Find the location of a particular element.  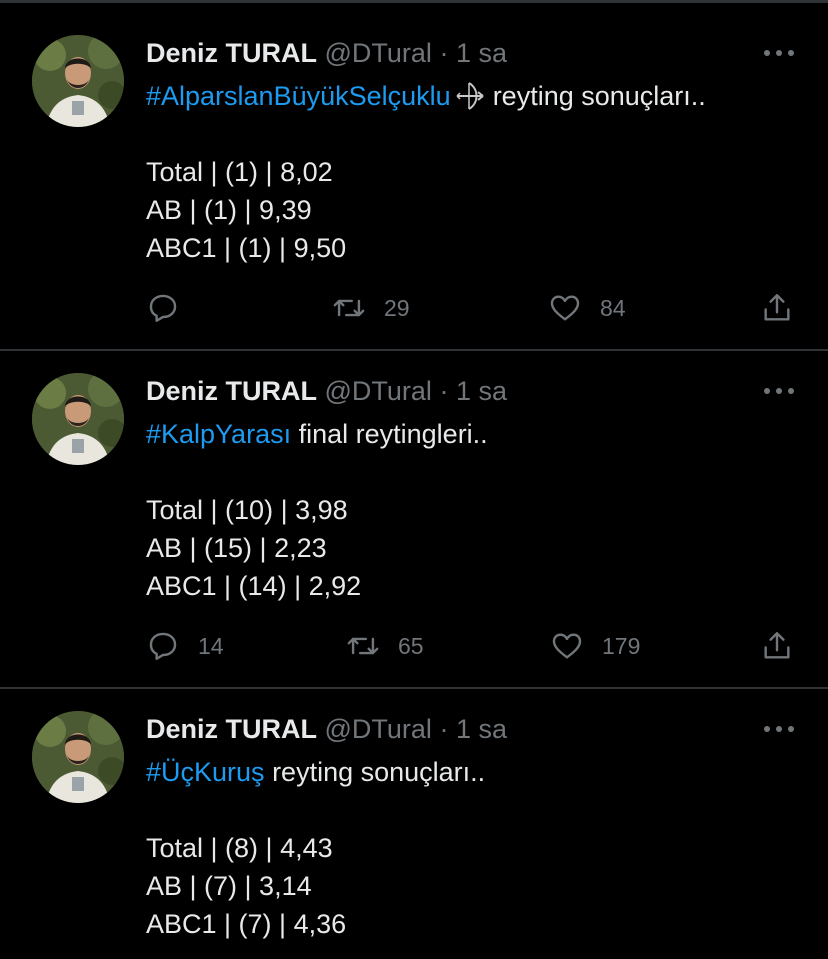

reply-button: 14 is located at coordinates (185, 646).